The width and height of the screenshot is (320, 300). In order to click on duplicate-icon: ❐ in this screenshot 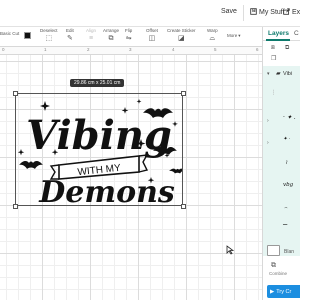, I will do `click(273, 58)`.